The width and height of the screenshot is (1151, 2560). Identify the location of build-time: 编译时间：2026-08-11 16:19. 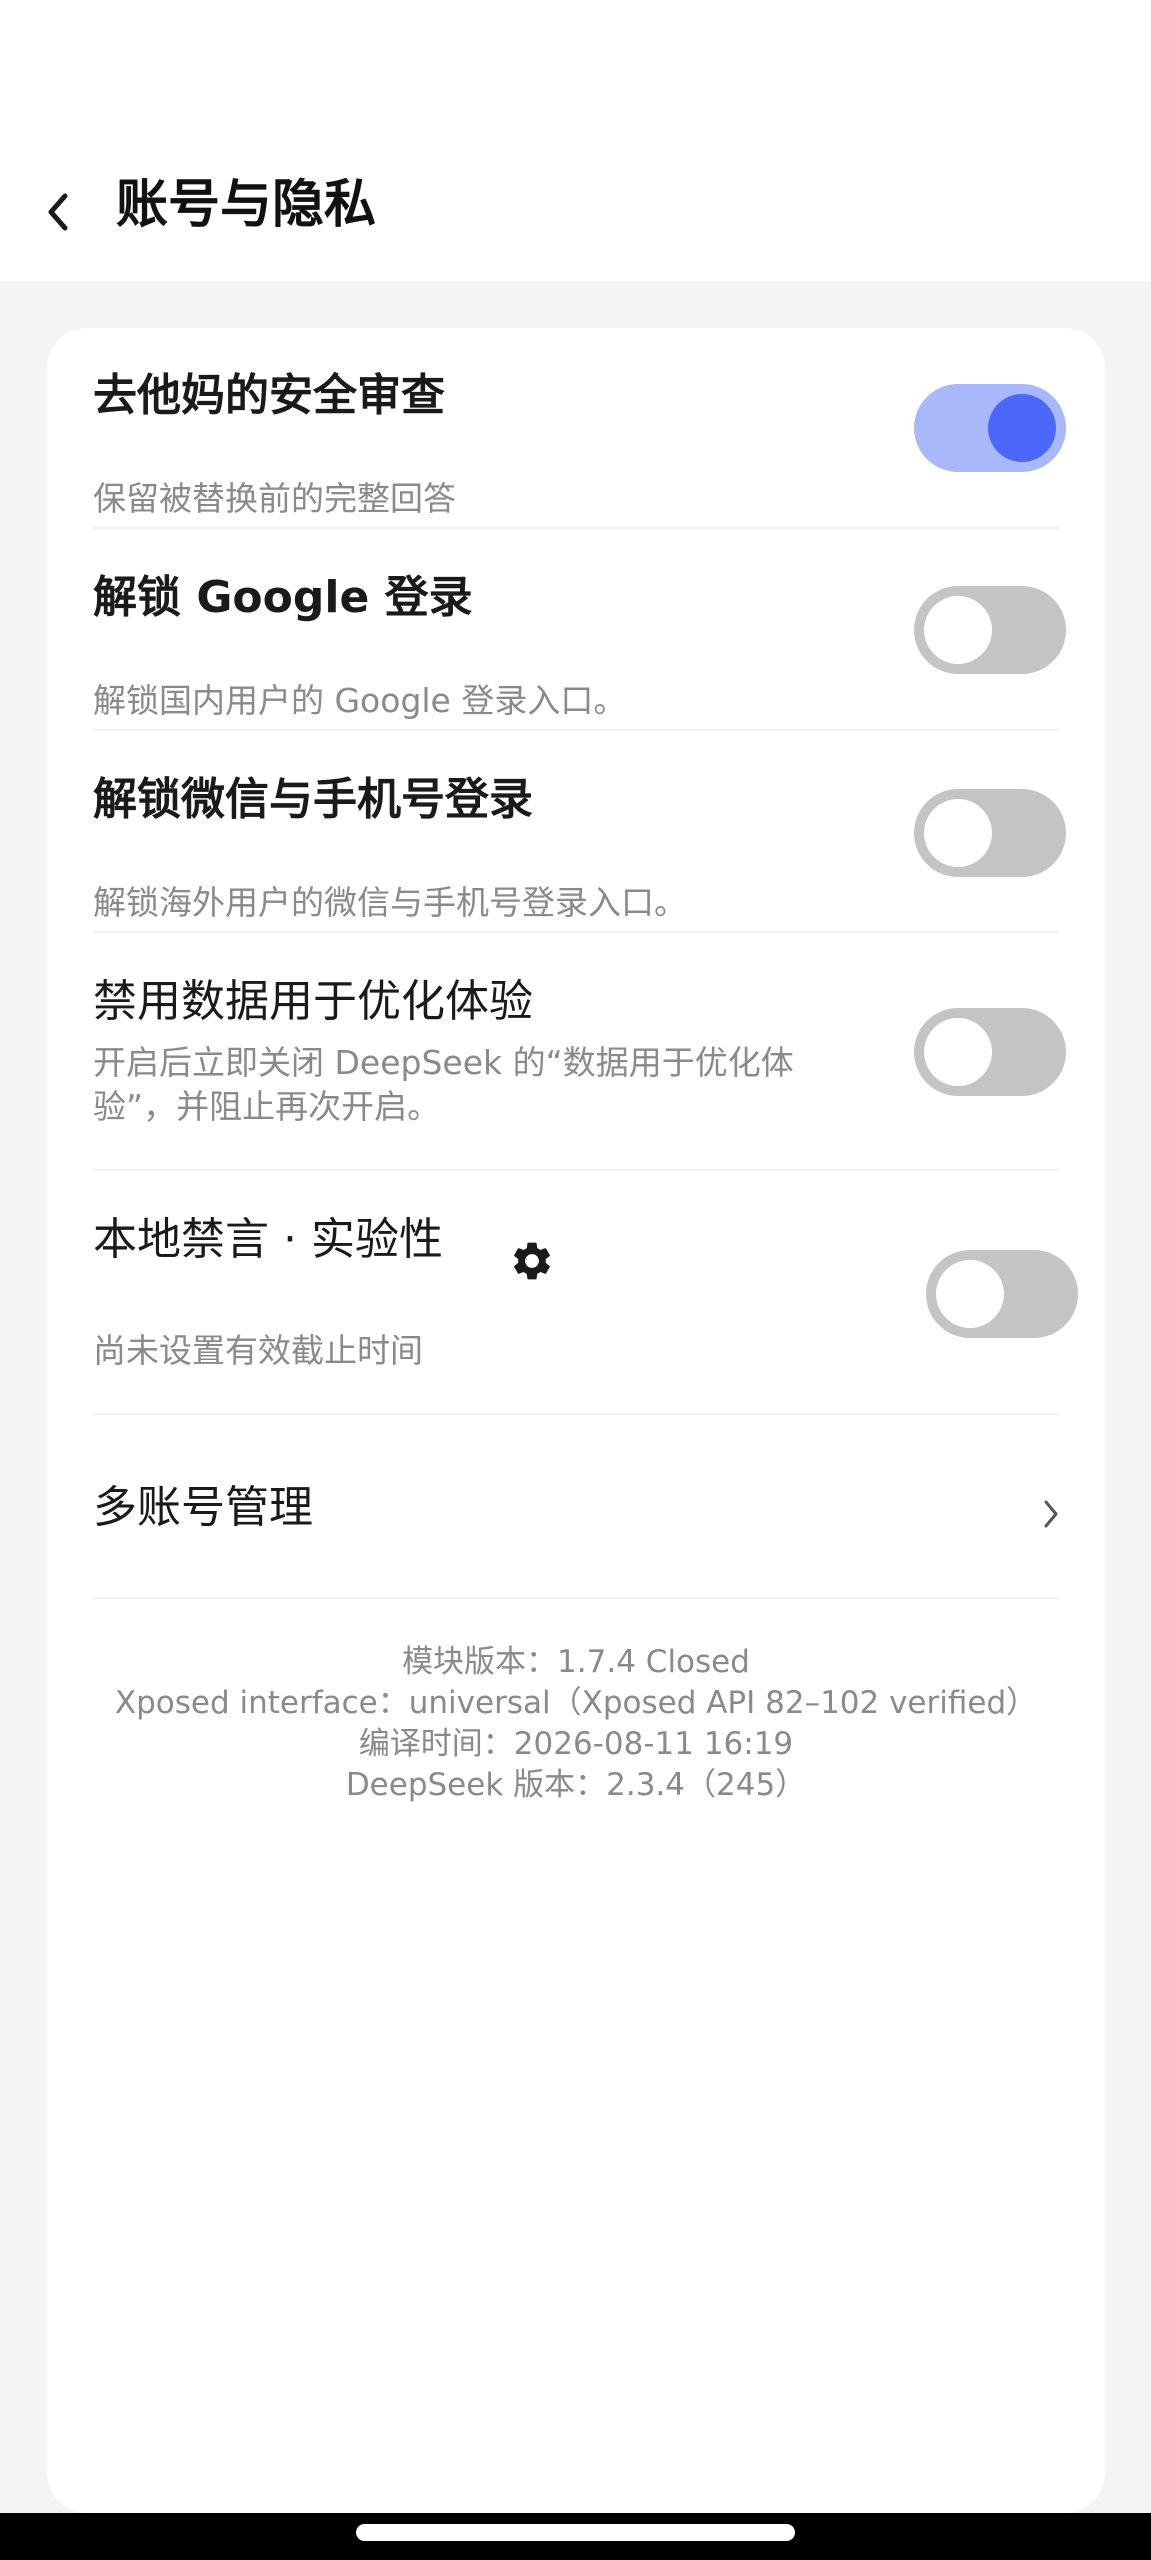
(576, 1744).